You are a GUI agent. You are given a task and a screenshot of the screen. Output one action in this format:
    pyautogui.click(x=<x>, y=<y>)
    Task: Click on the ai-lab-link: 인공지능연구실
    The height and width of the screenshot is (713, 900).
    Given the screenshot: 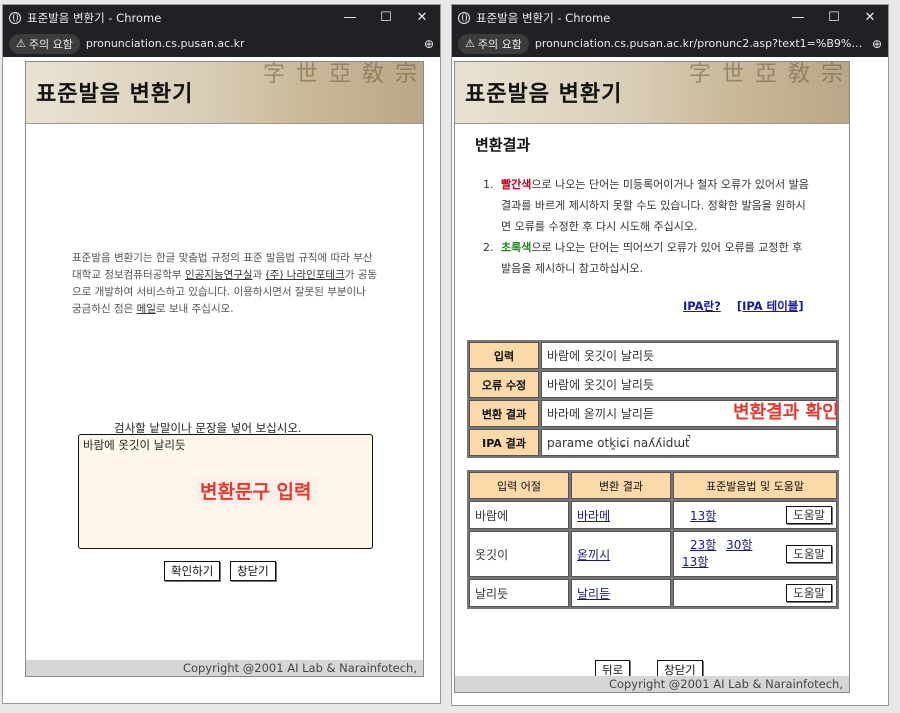 What is the action you would take?
    pyautogui.click(x=219, y=275)
    